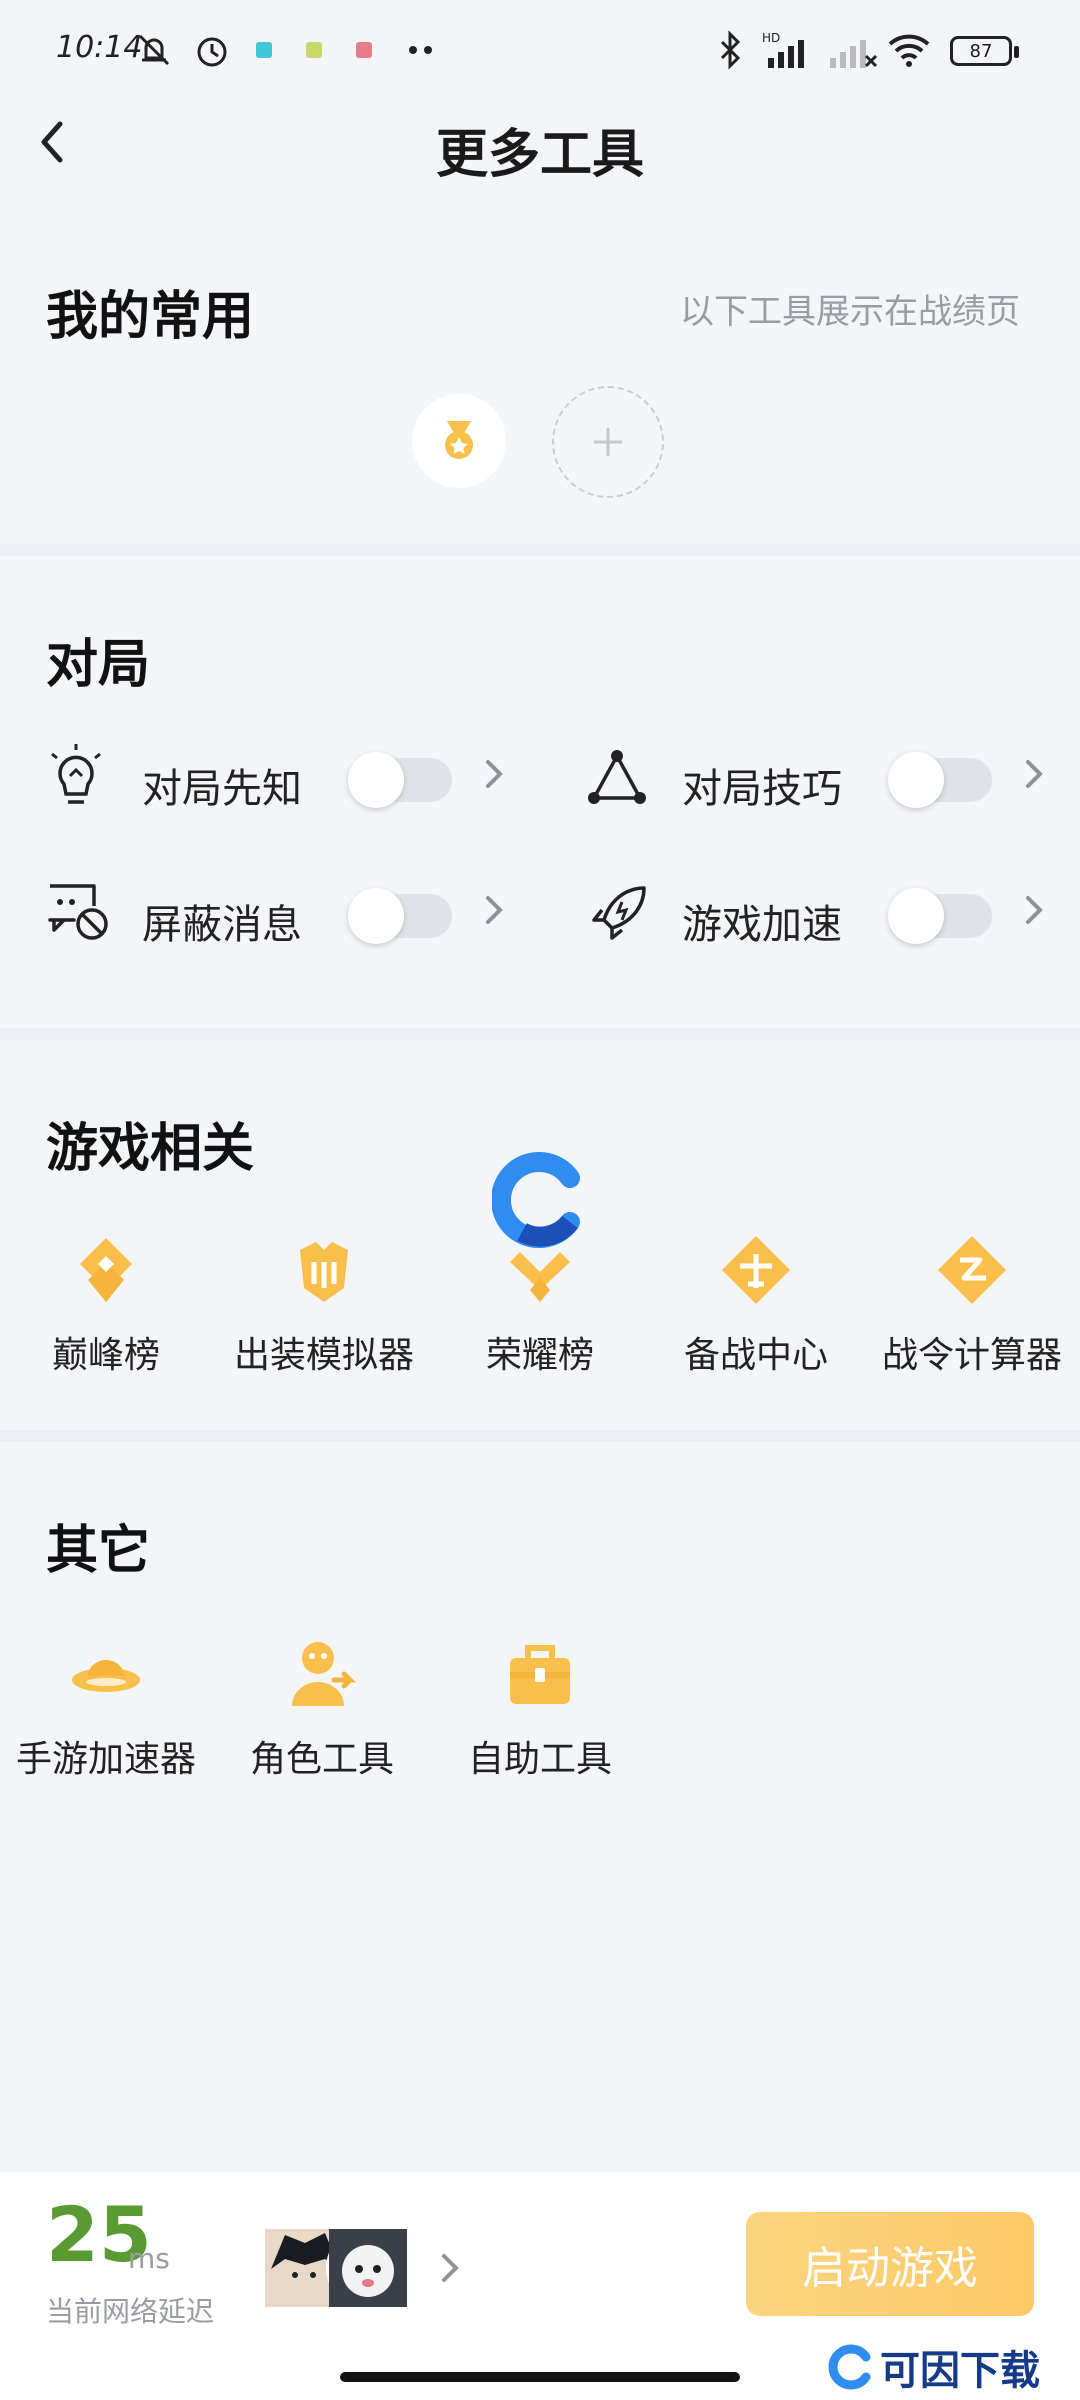  I want to click on watermark-logo, so click(537, 1200).